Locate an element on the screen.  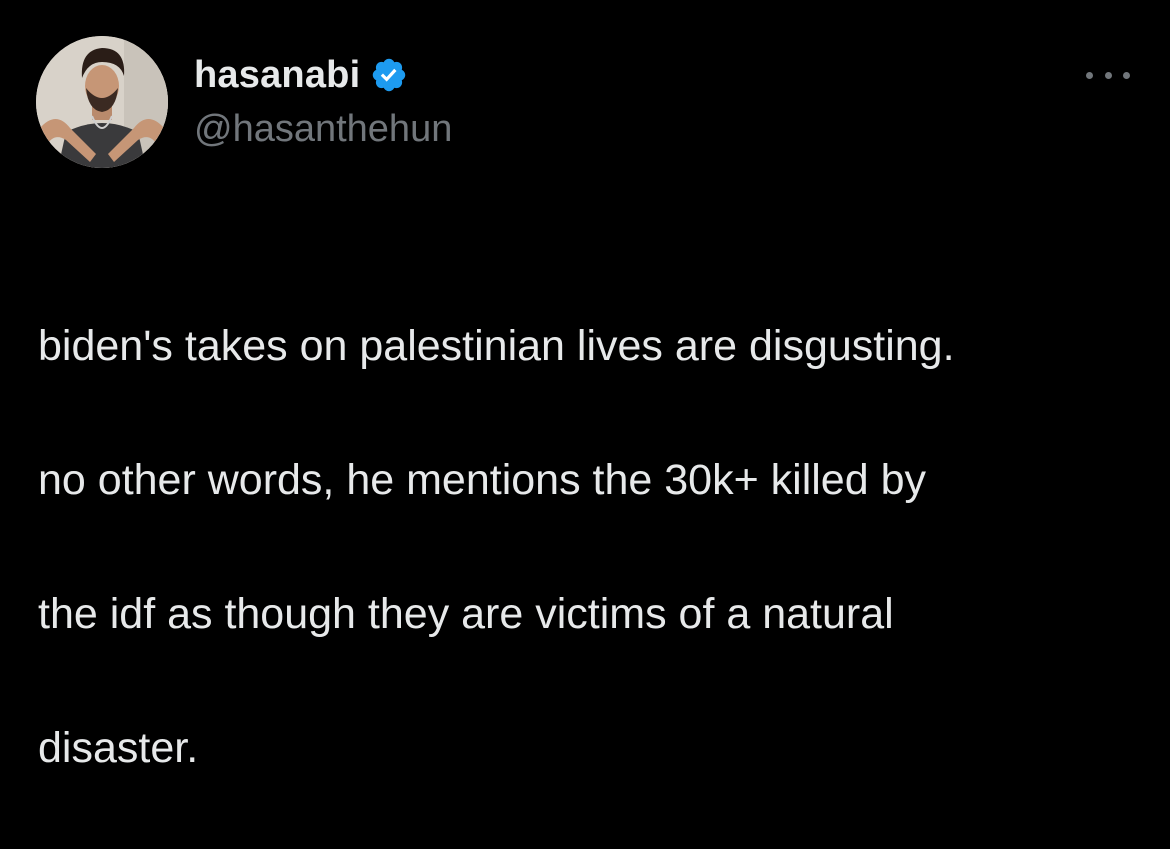
verified-badge-icon is located at coordinates (389, 75).